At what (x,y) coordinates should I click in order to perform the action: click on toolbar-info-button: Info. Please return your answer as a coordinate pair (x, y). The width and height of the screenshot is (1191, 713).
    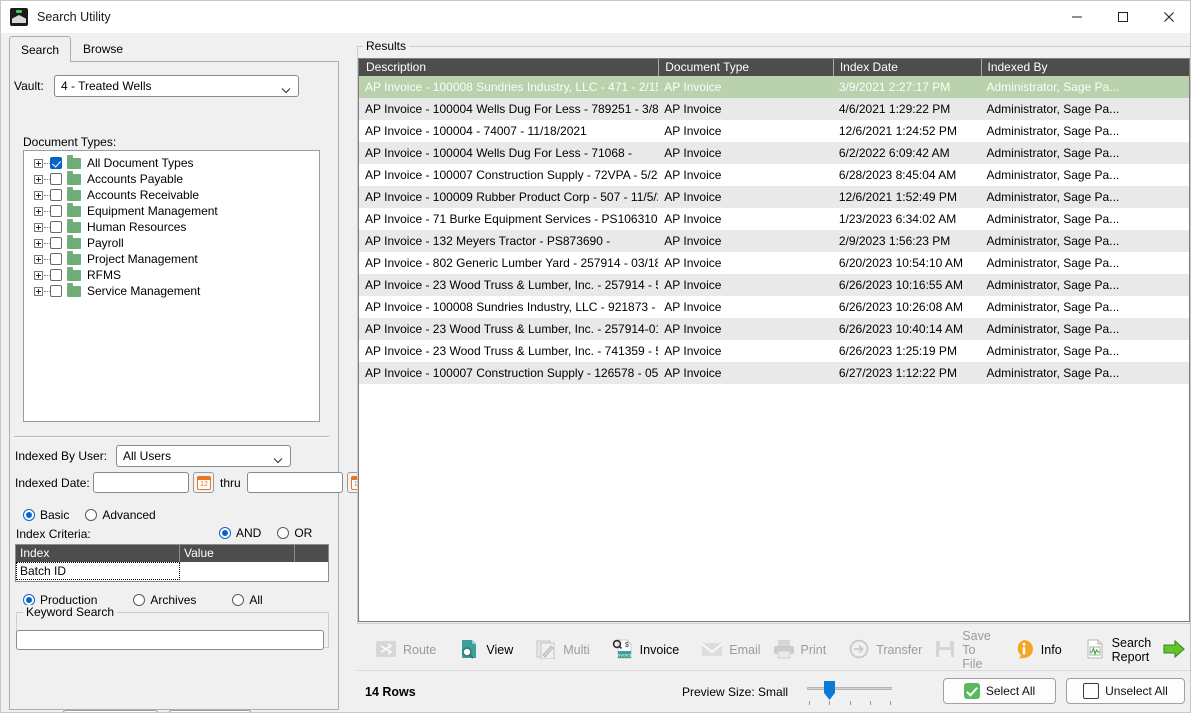
    Looking at the image, I should click on (1037, 650).